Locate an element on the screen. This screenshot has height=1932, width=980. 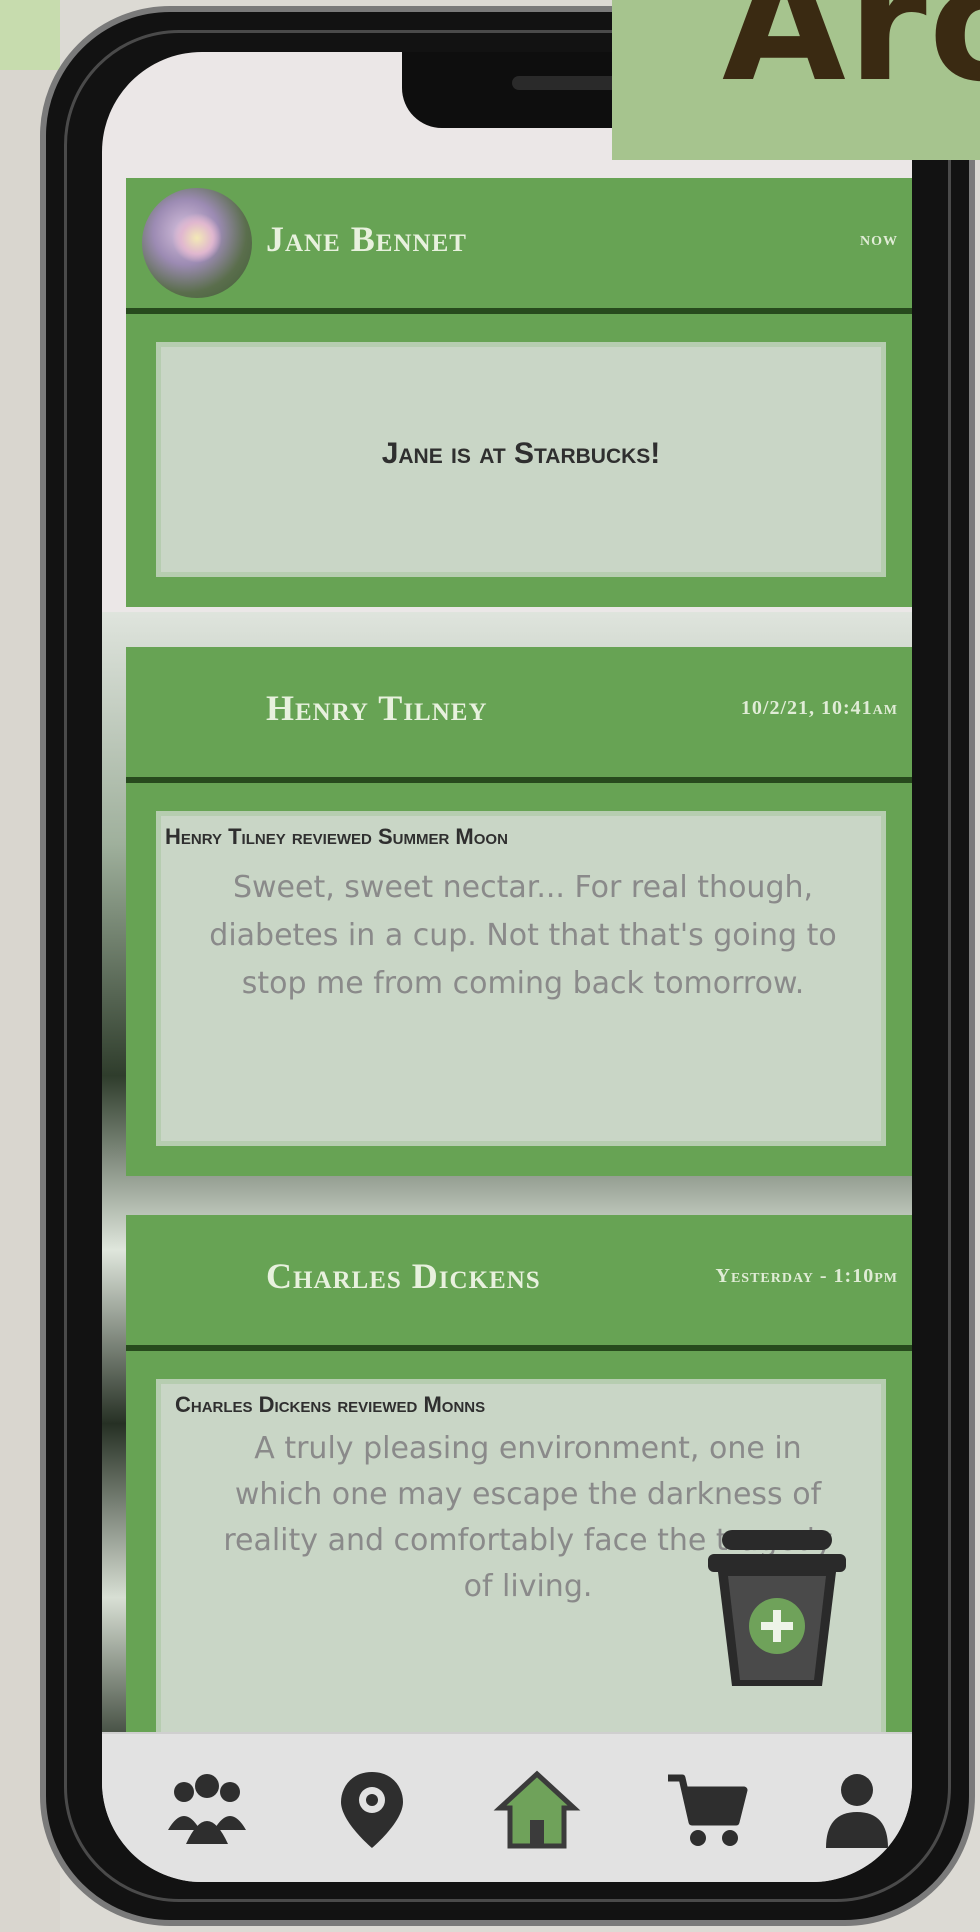
card-body: Jane is at Starbucks! is located at coordinates (519, 460).